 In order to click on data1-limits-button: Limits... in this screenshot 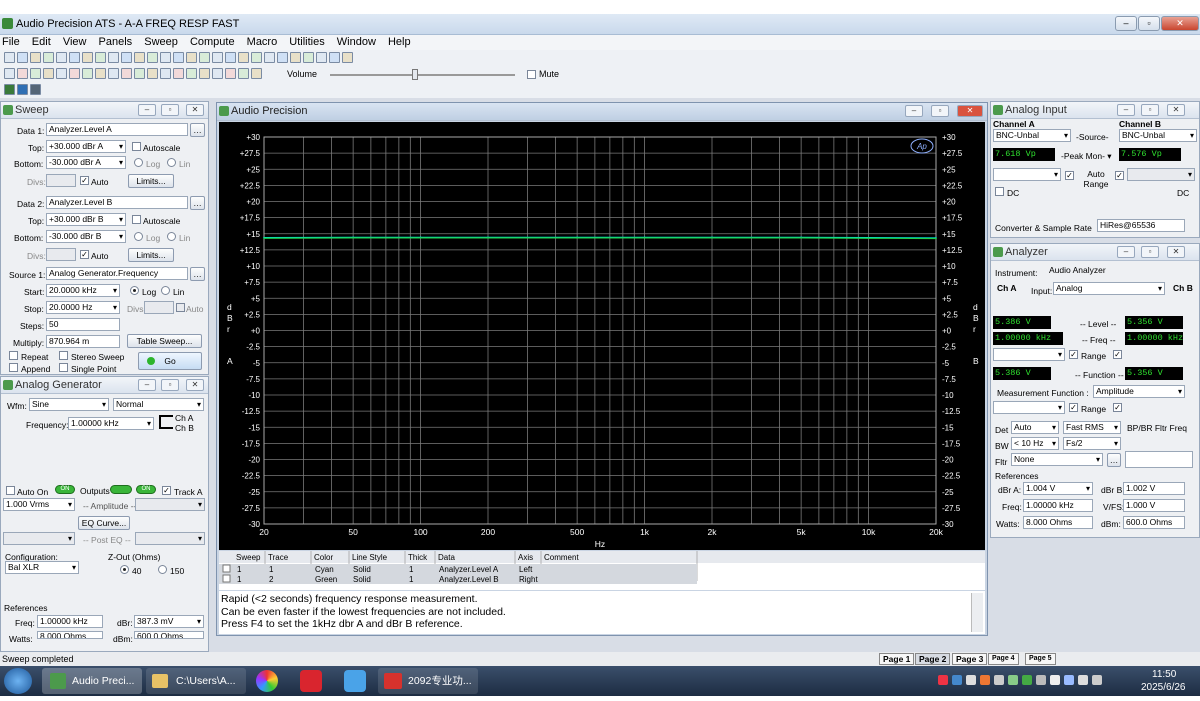, I will do `click(151, 181)`.